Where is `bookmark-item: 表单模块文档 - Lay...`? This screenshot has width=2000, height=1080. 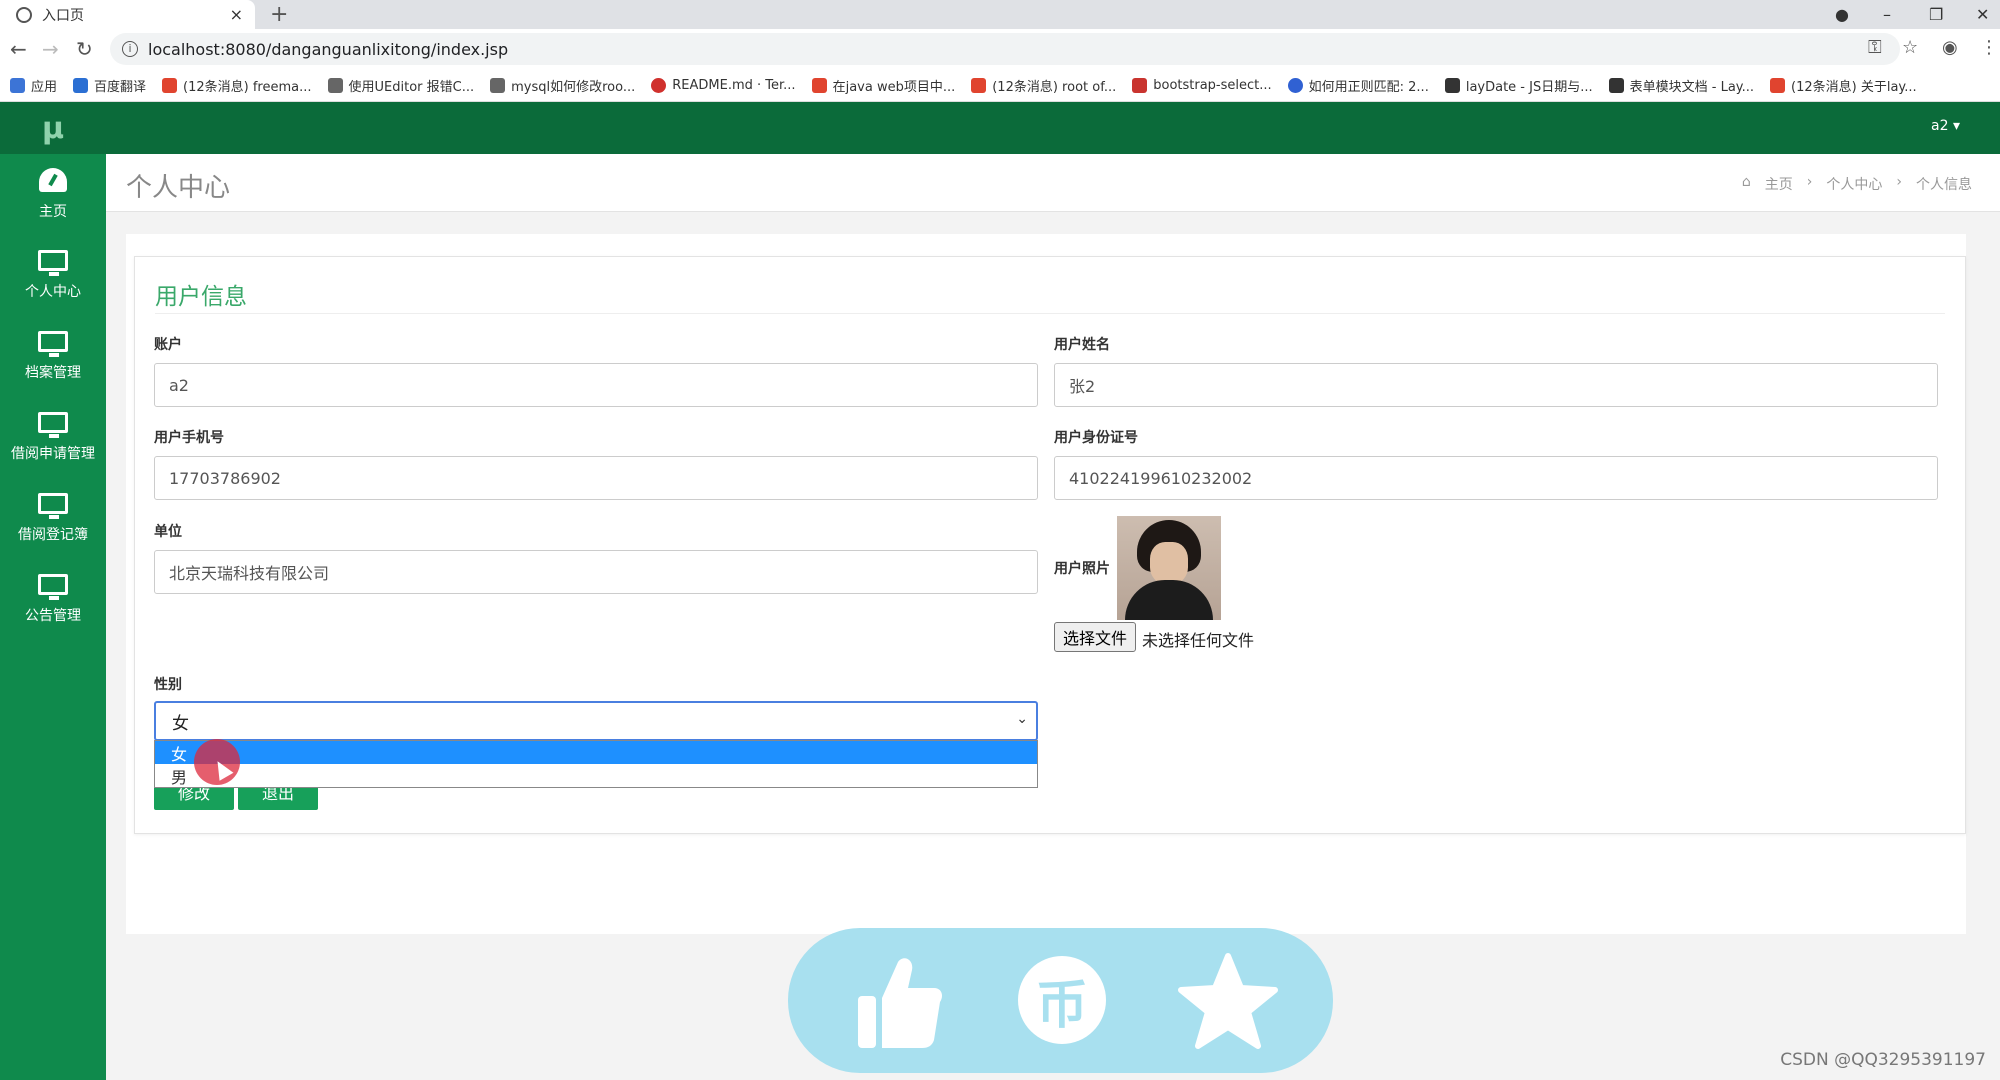 bookmark-item: 表单模块文档 - Lay... is located at coordinates (1681, 85).